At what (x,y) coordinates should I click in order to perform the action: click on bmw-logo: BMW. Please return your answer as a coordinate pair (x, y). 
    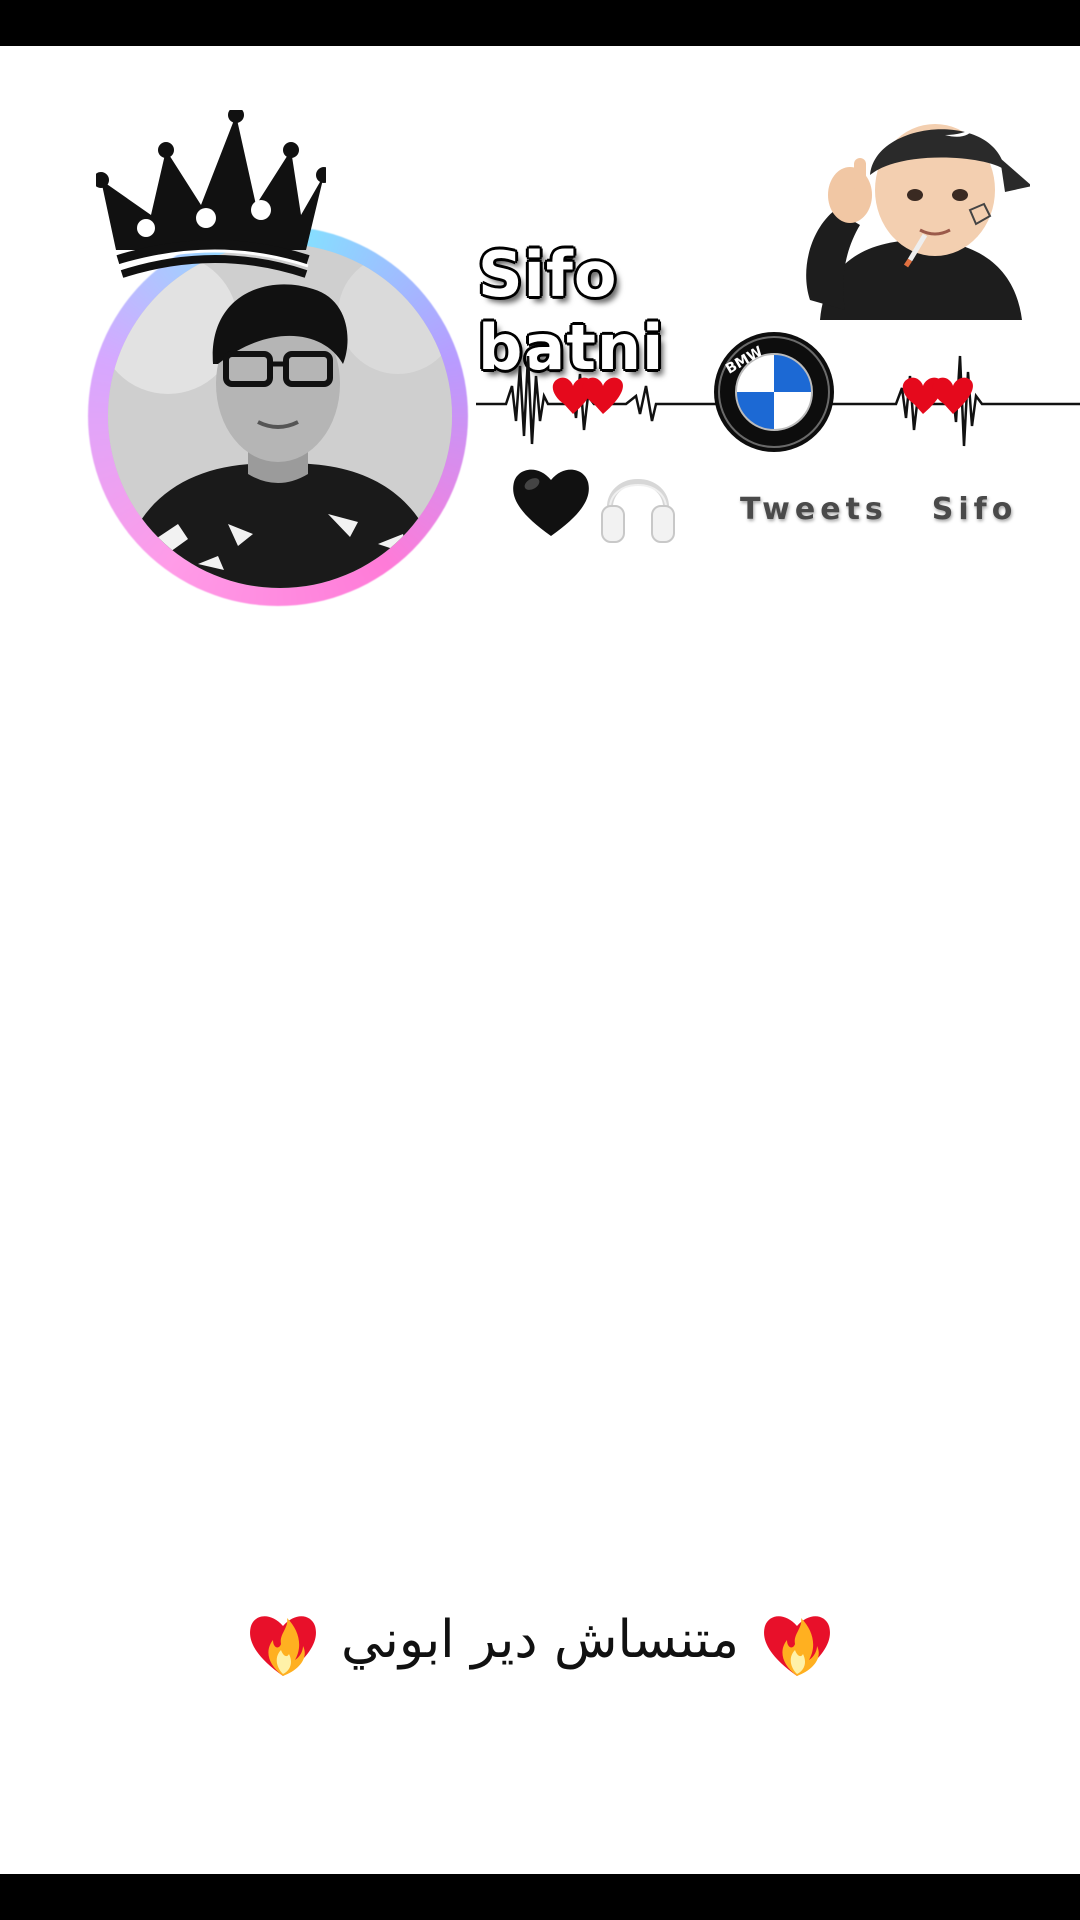
    Looking at the image, I should click on (774, 392).